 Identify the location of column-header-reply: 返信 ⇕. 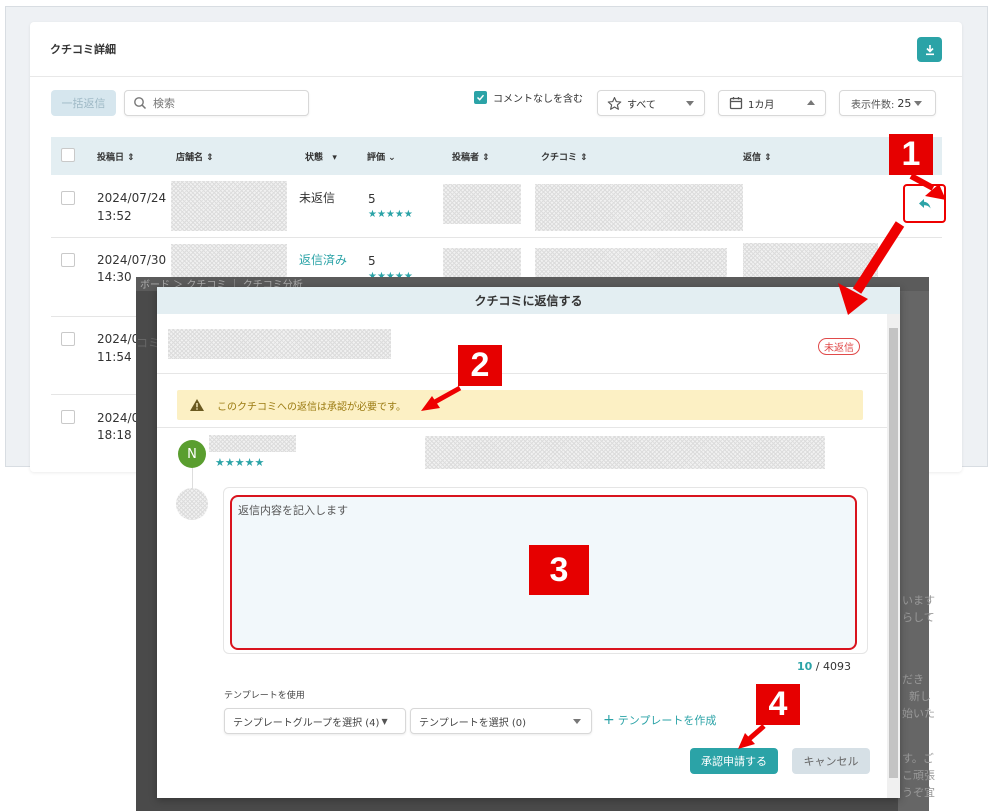
(757, 156).